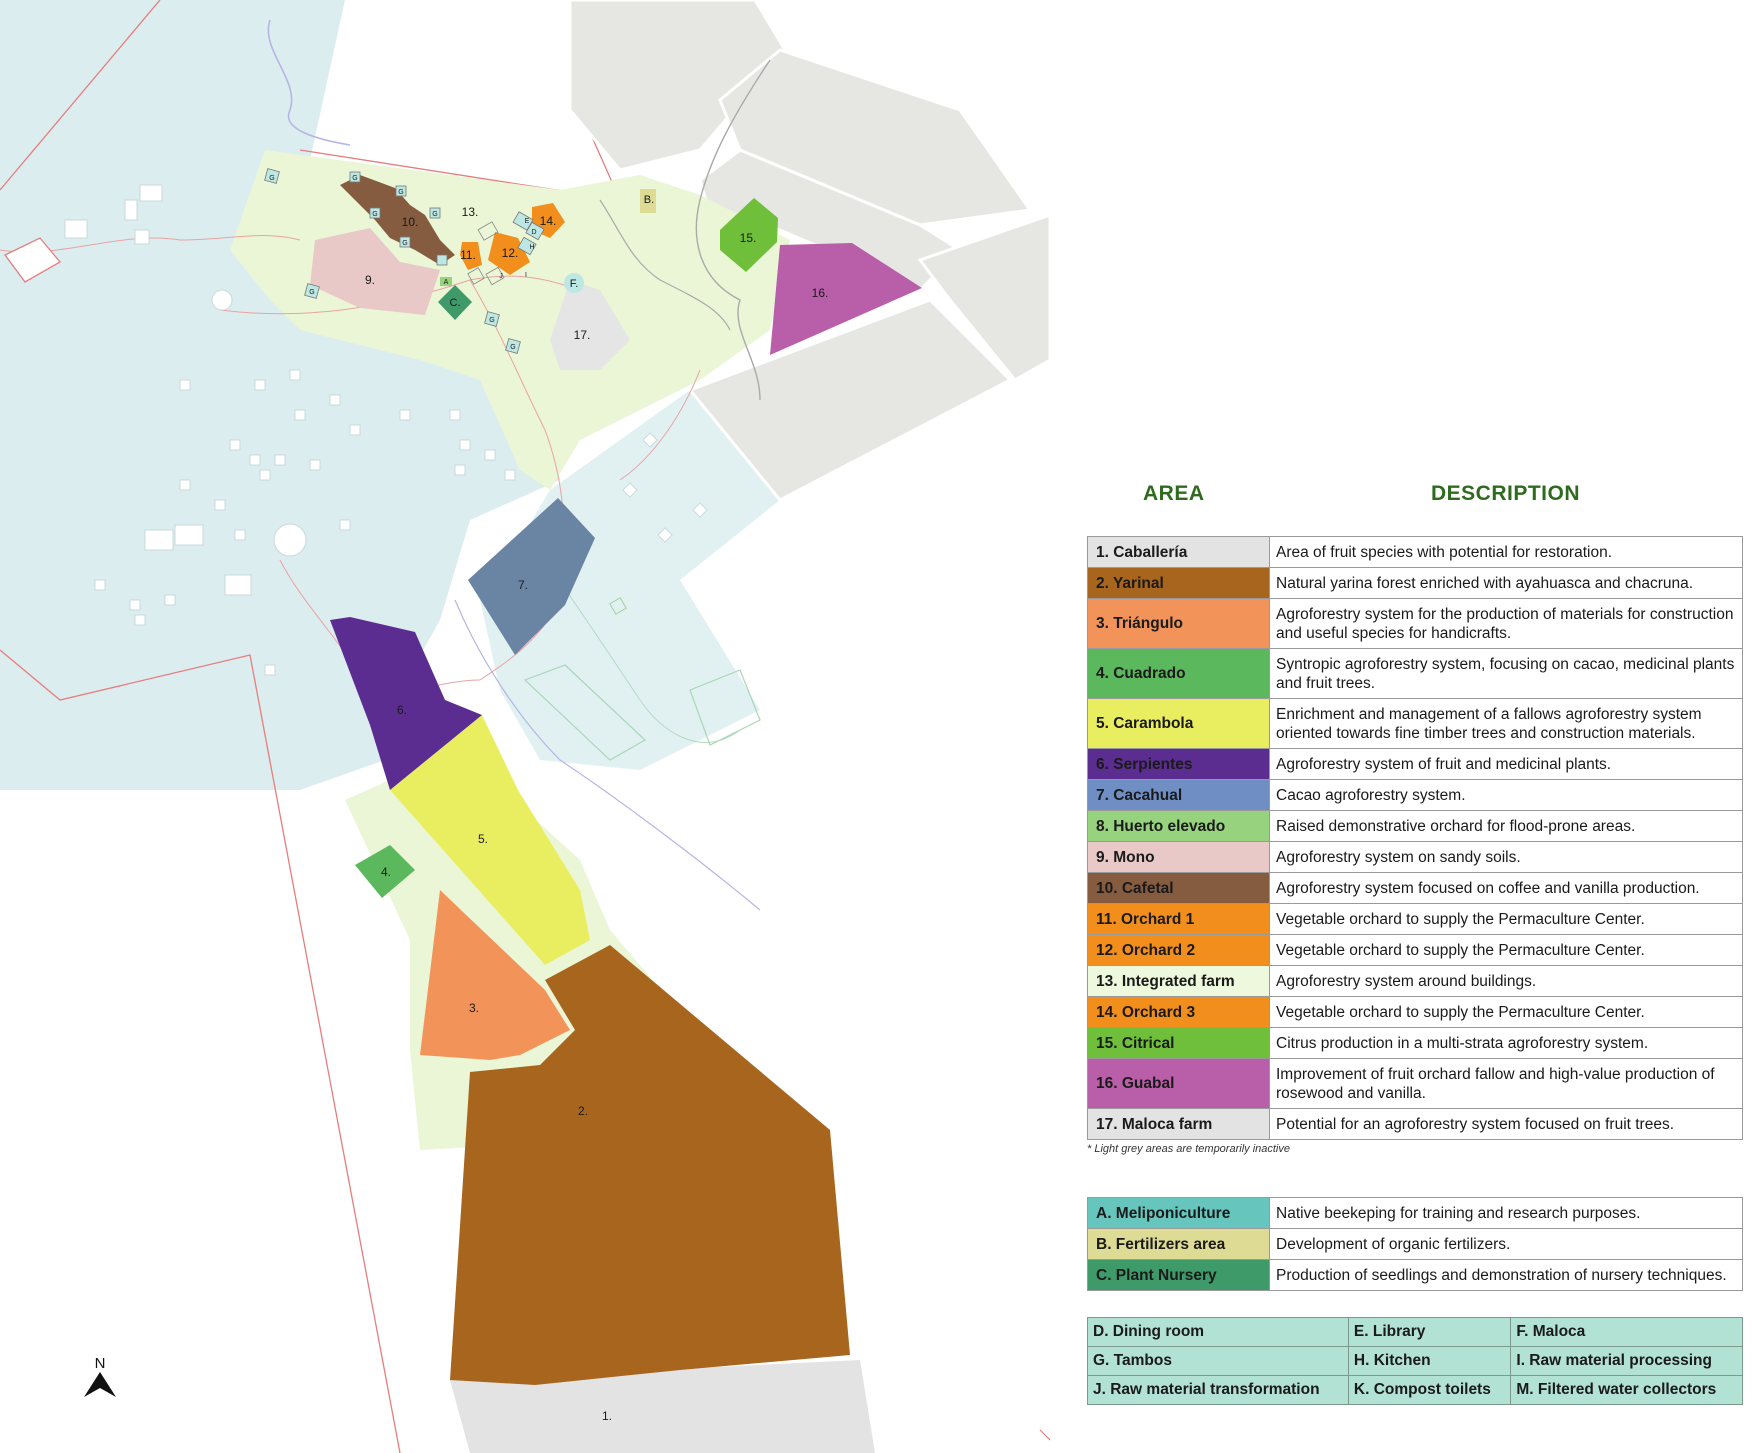  I want to click on area-name: 8. Huerto elevado, so click(1178, 826).